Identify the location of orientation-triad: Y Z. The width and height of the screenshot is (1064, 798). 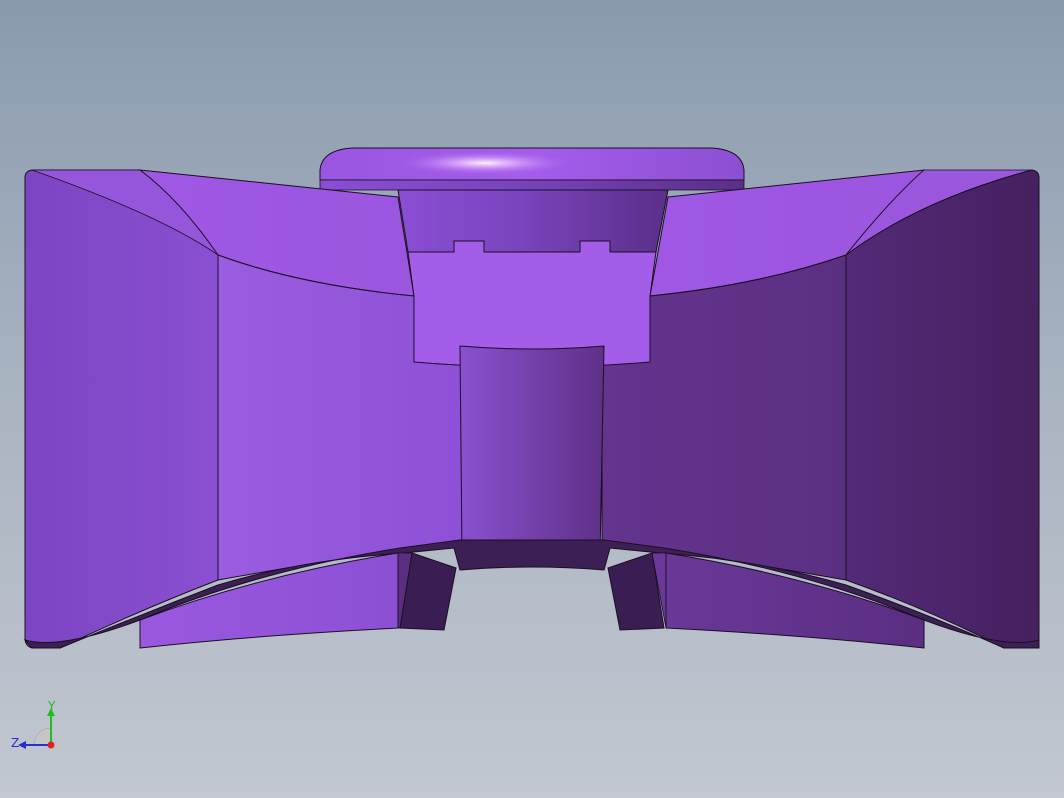
(38, 730).